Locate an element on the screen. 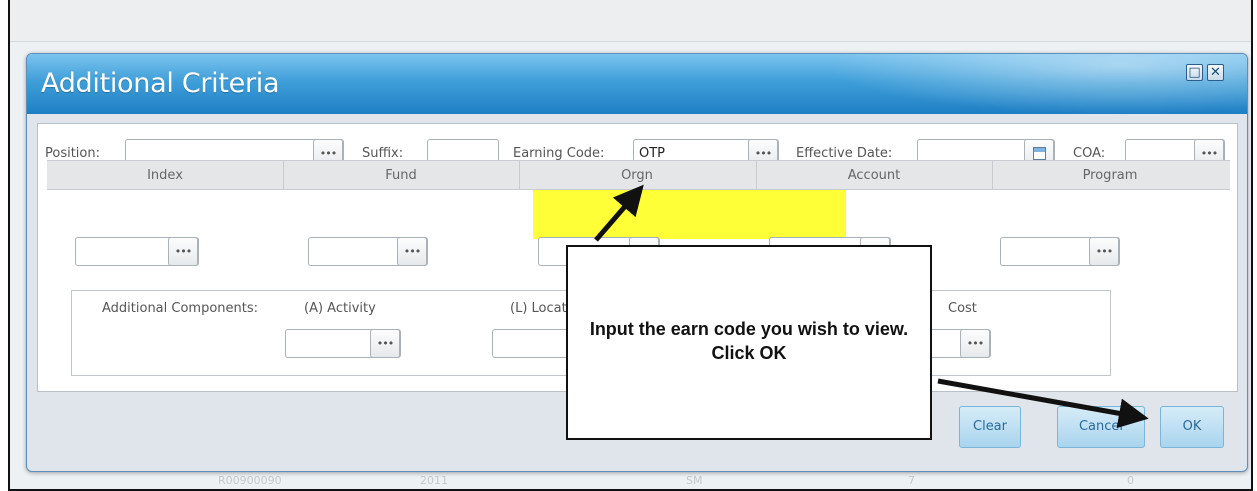 This screenshot has height=491, width=1257. arrow-to-ok-button is located at coordinates (1043, 403).